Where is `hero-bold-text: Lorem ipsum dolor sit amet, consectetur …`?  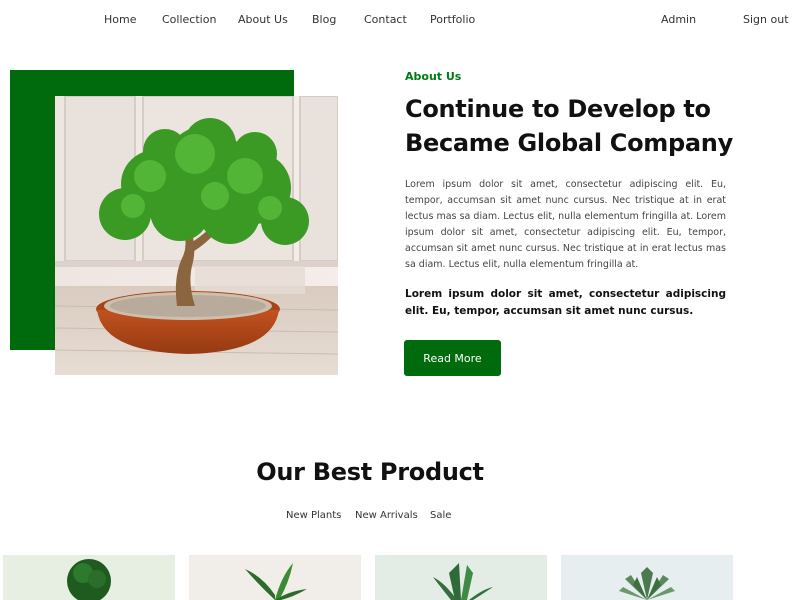
hero-bold-text: Lorem ipsum dolor sit amet, consectetur … is located at coordinates (565, 302).